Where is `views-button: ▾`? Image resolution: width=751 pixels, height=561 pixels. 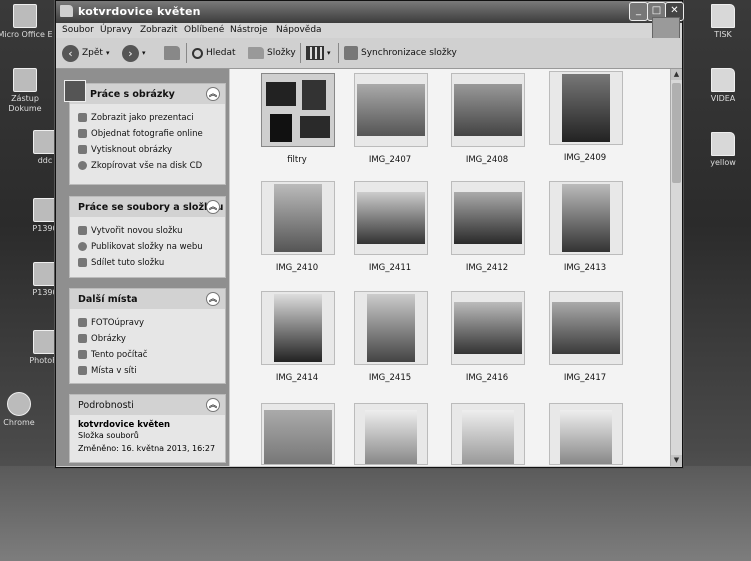
views-button: ▾ is located at coordinates (318, 53).